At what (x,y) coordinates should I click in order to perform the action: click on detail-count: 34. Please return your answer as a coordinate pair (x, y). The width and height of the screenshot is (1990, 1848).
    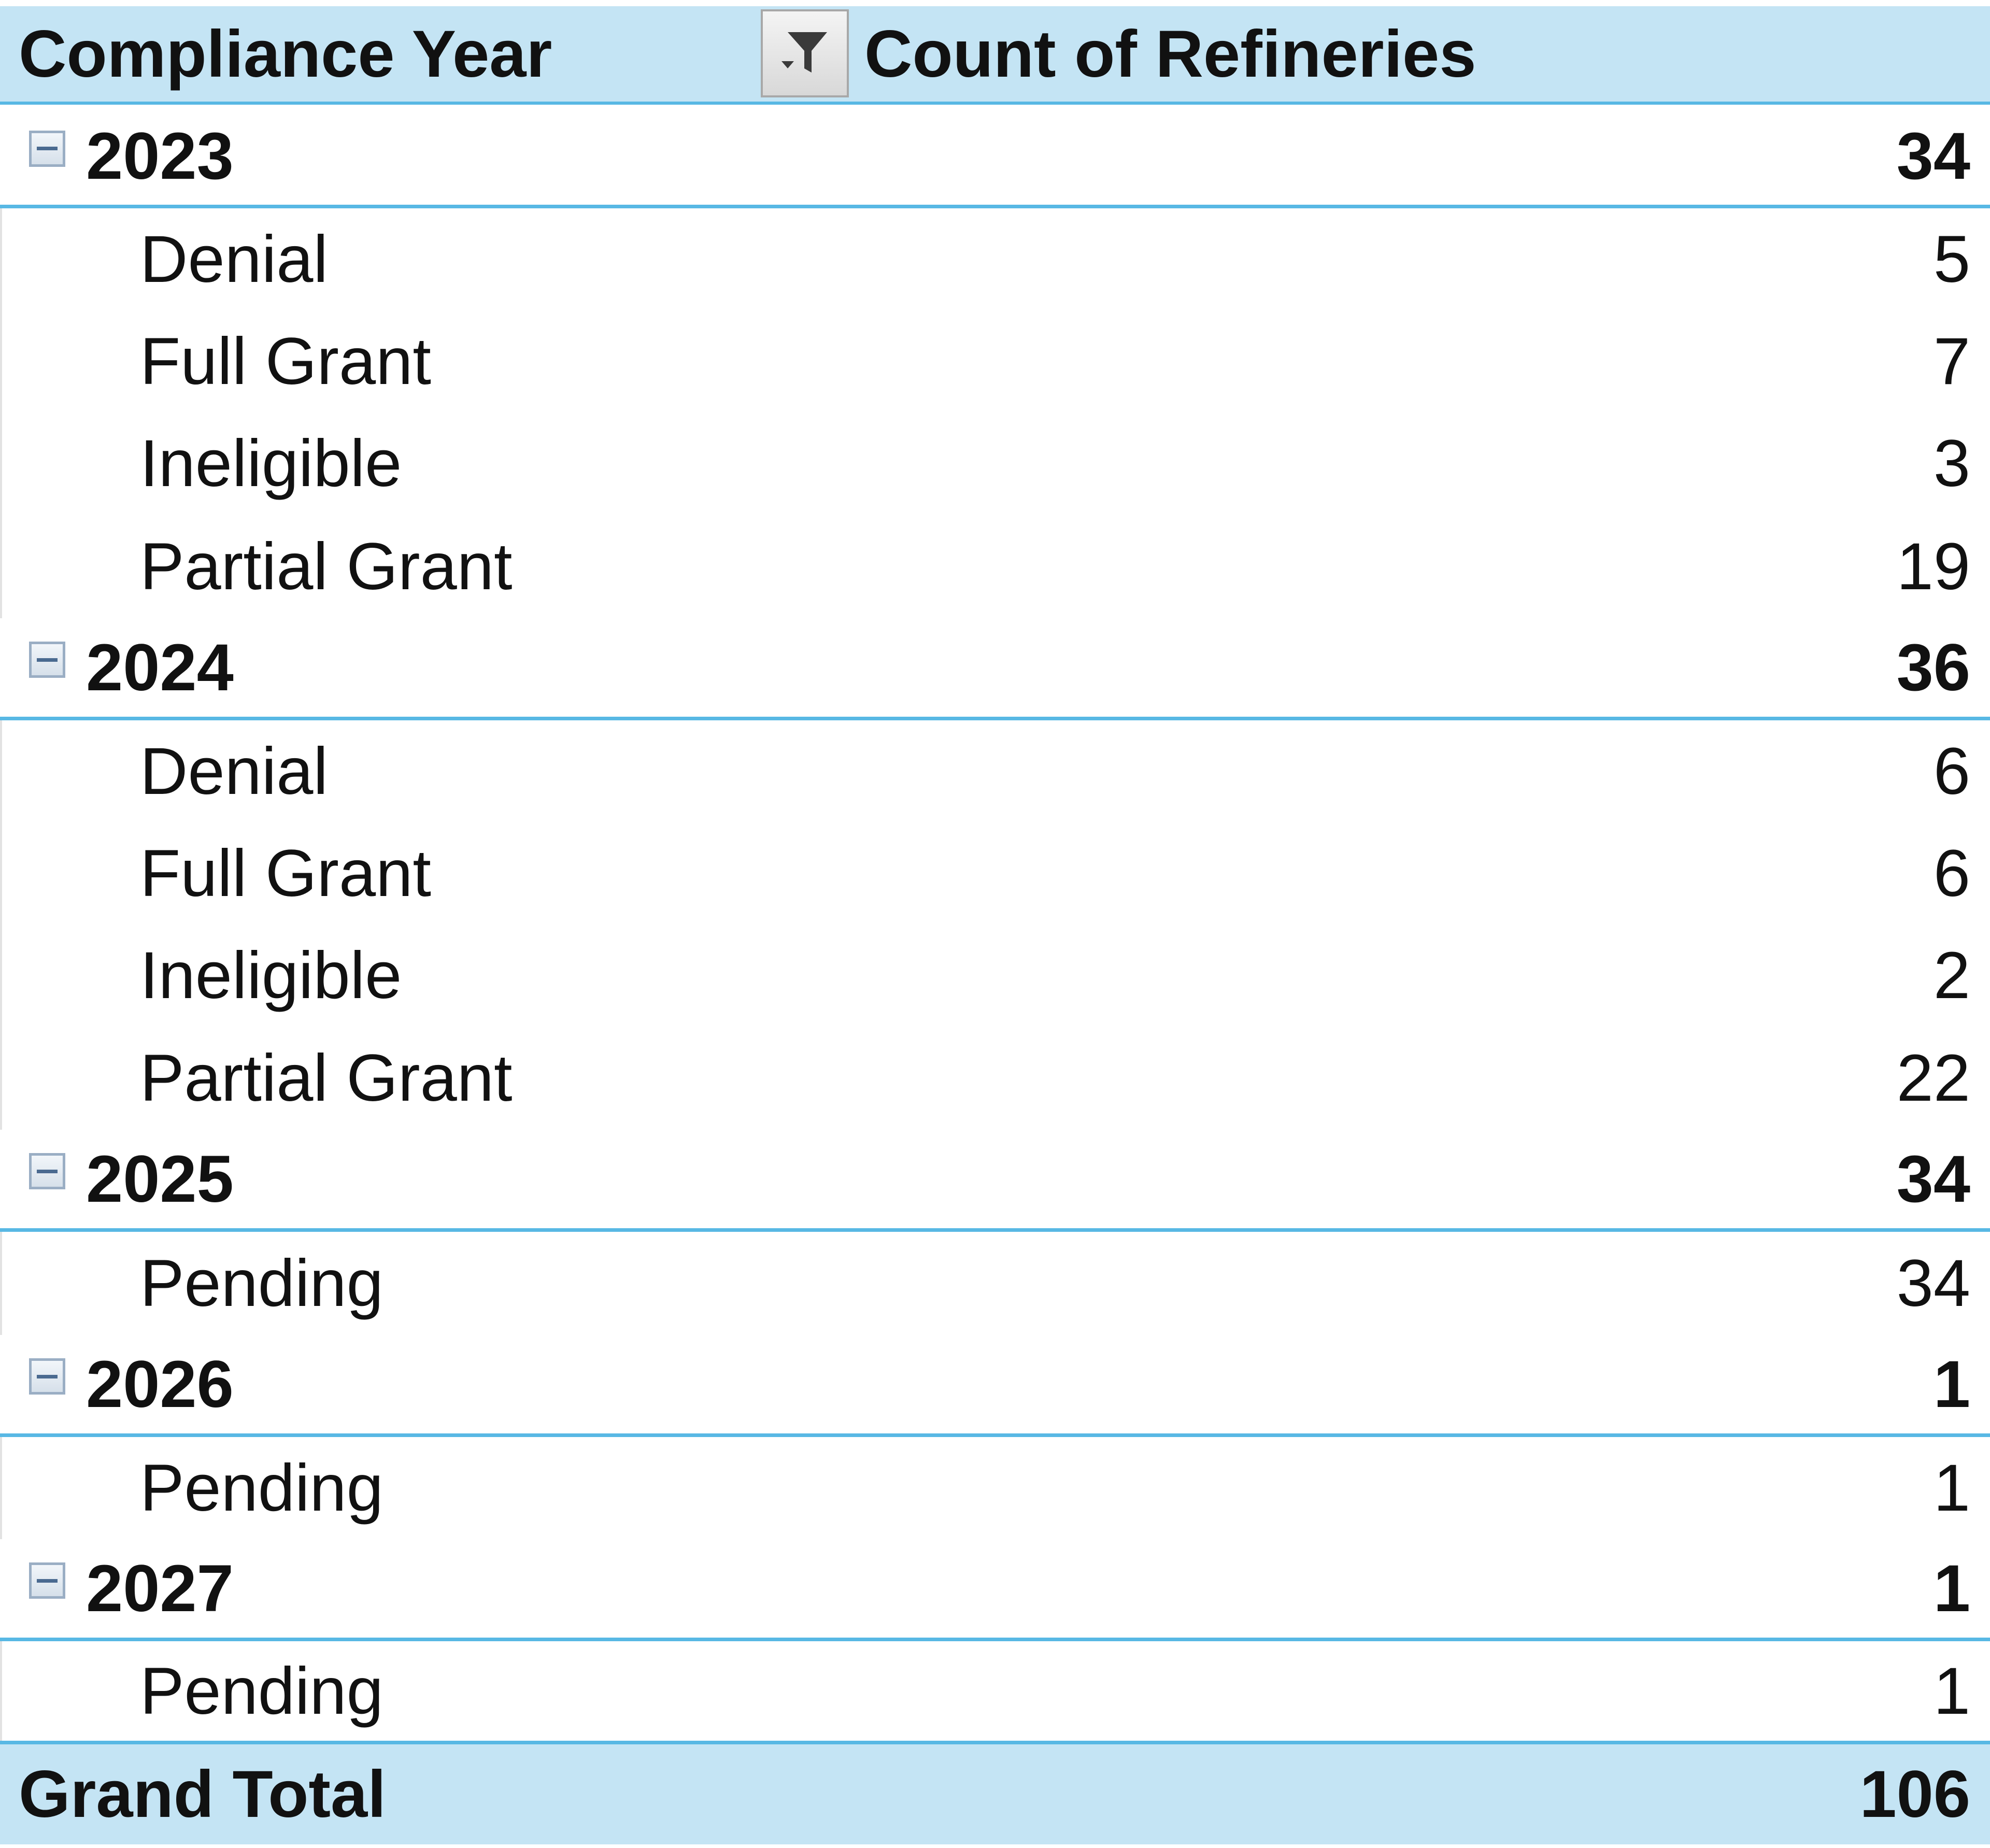
    Looking at the image, I should click on (1933, 1283).